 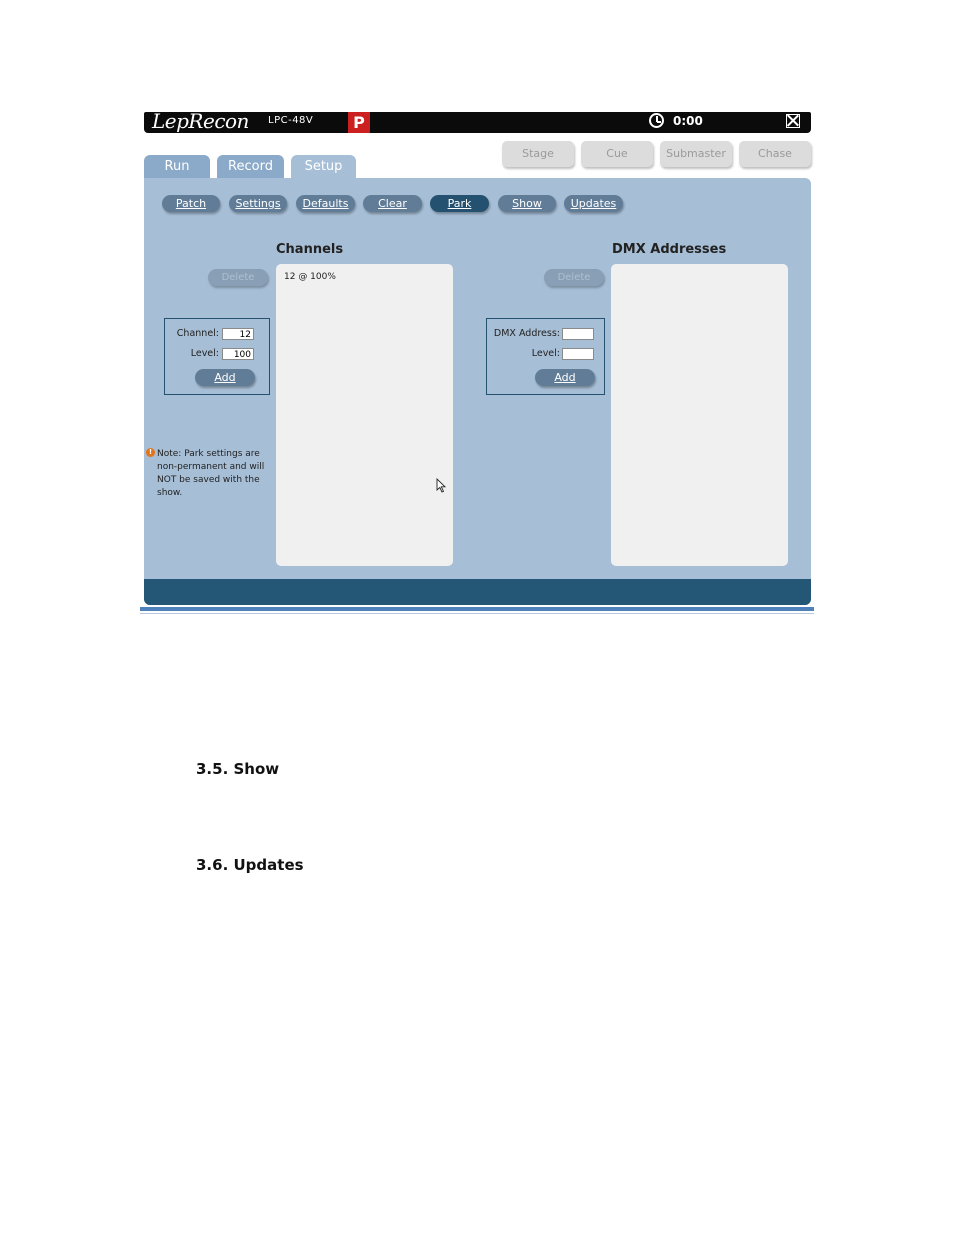 I want to click on dmx-level-label: Level:, so click(x=545, y=353).